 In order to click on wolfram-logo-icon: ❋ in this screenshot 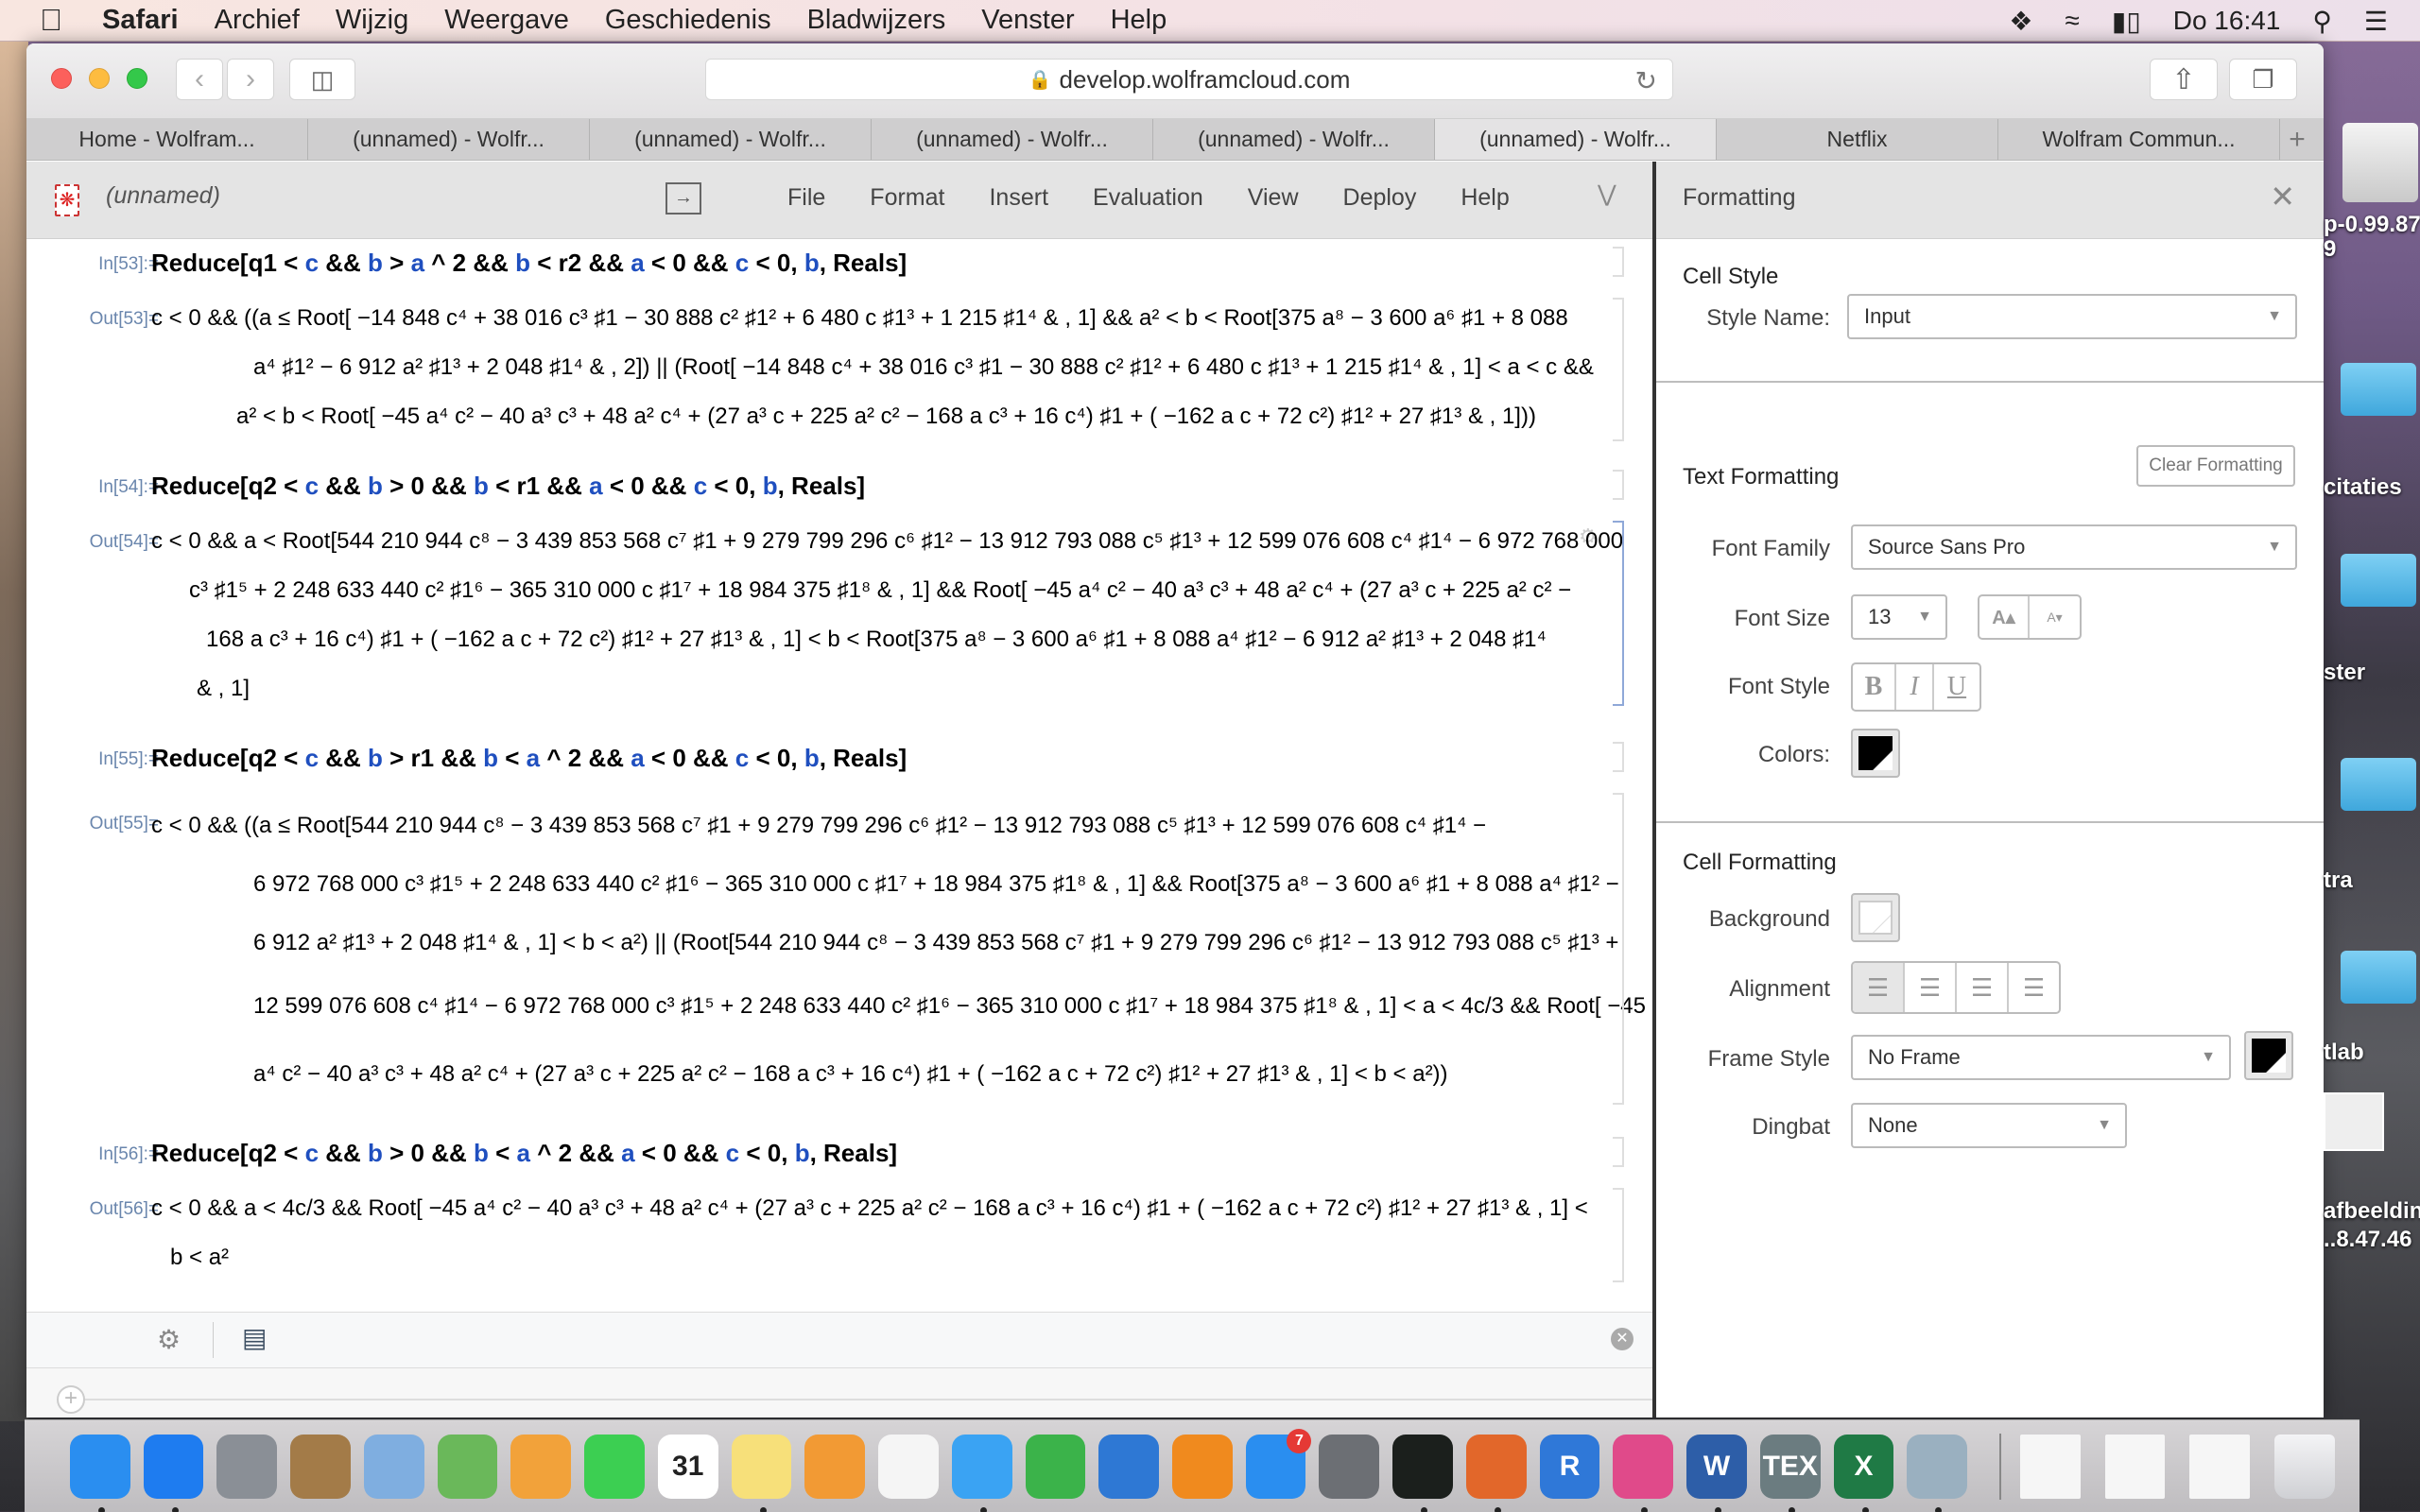, I will do `click(67, 200)`.